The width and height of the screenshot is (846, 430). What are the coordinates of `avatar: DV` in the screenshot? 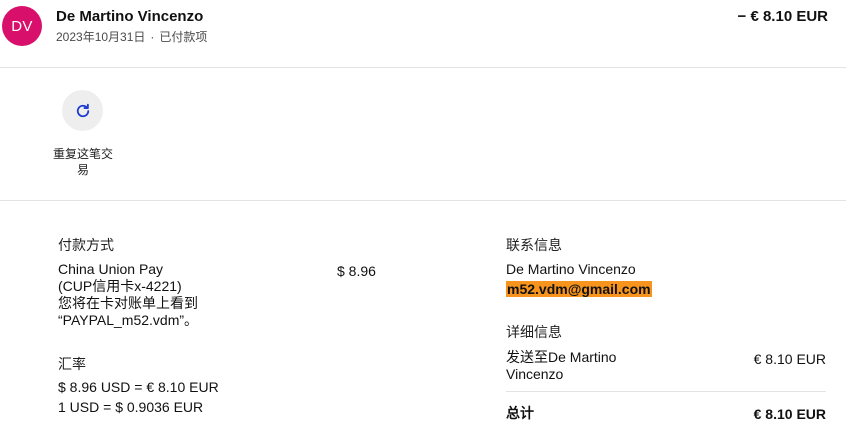 It's located at (22, 26).